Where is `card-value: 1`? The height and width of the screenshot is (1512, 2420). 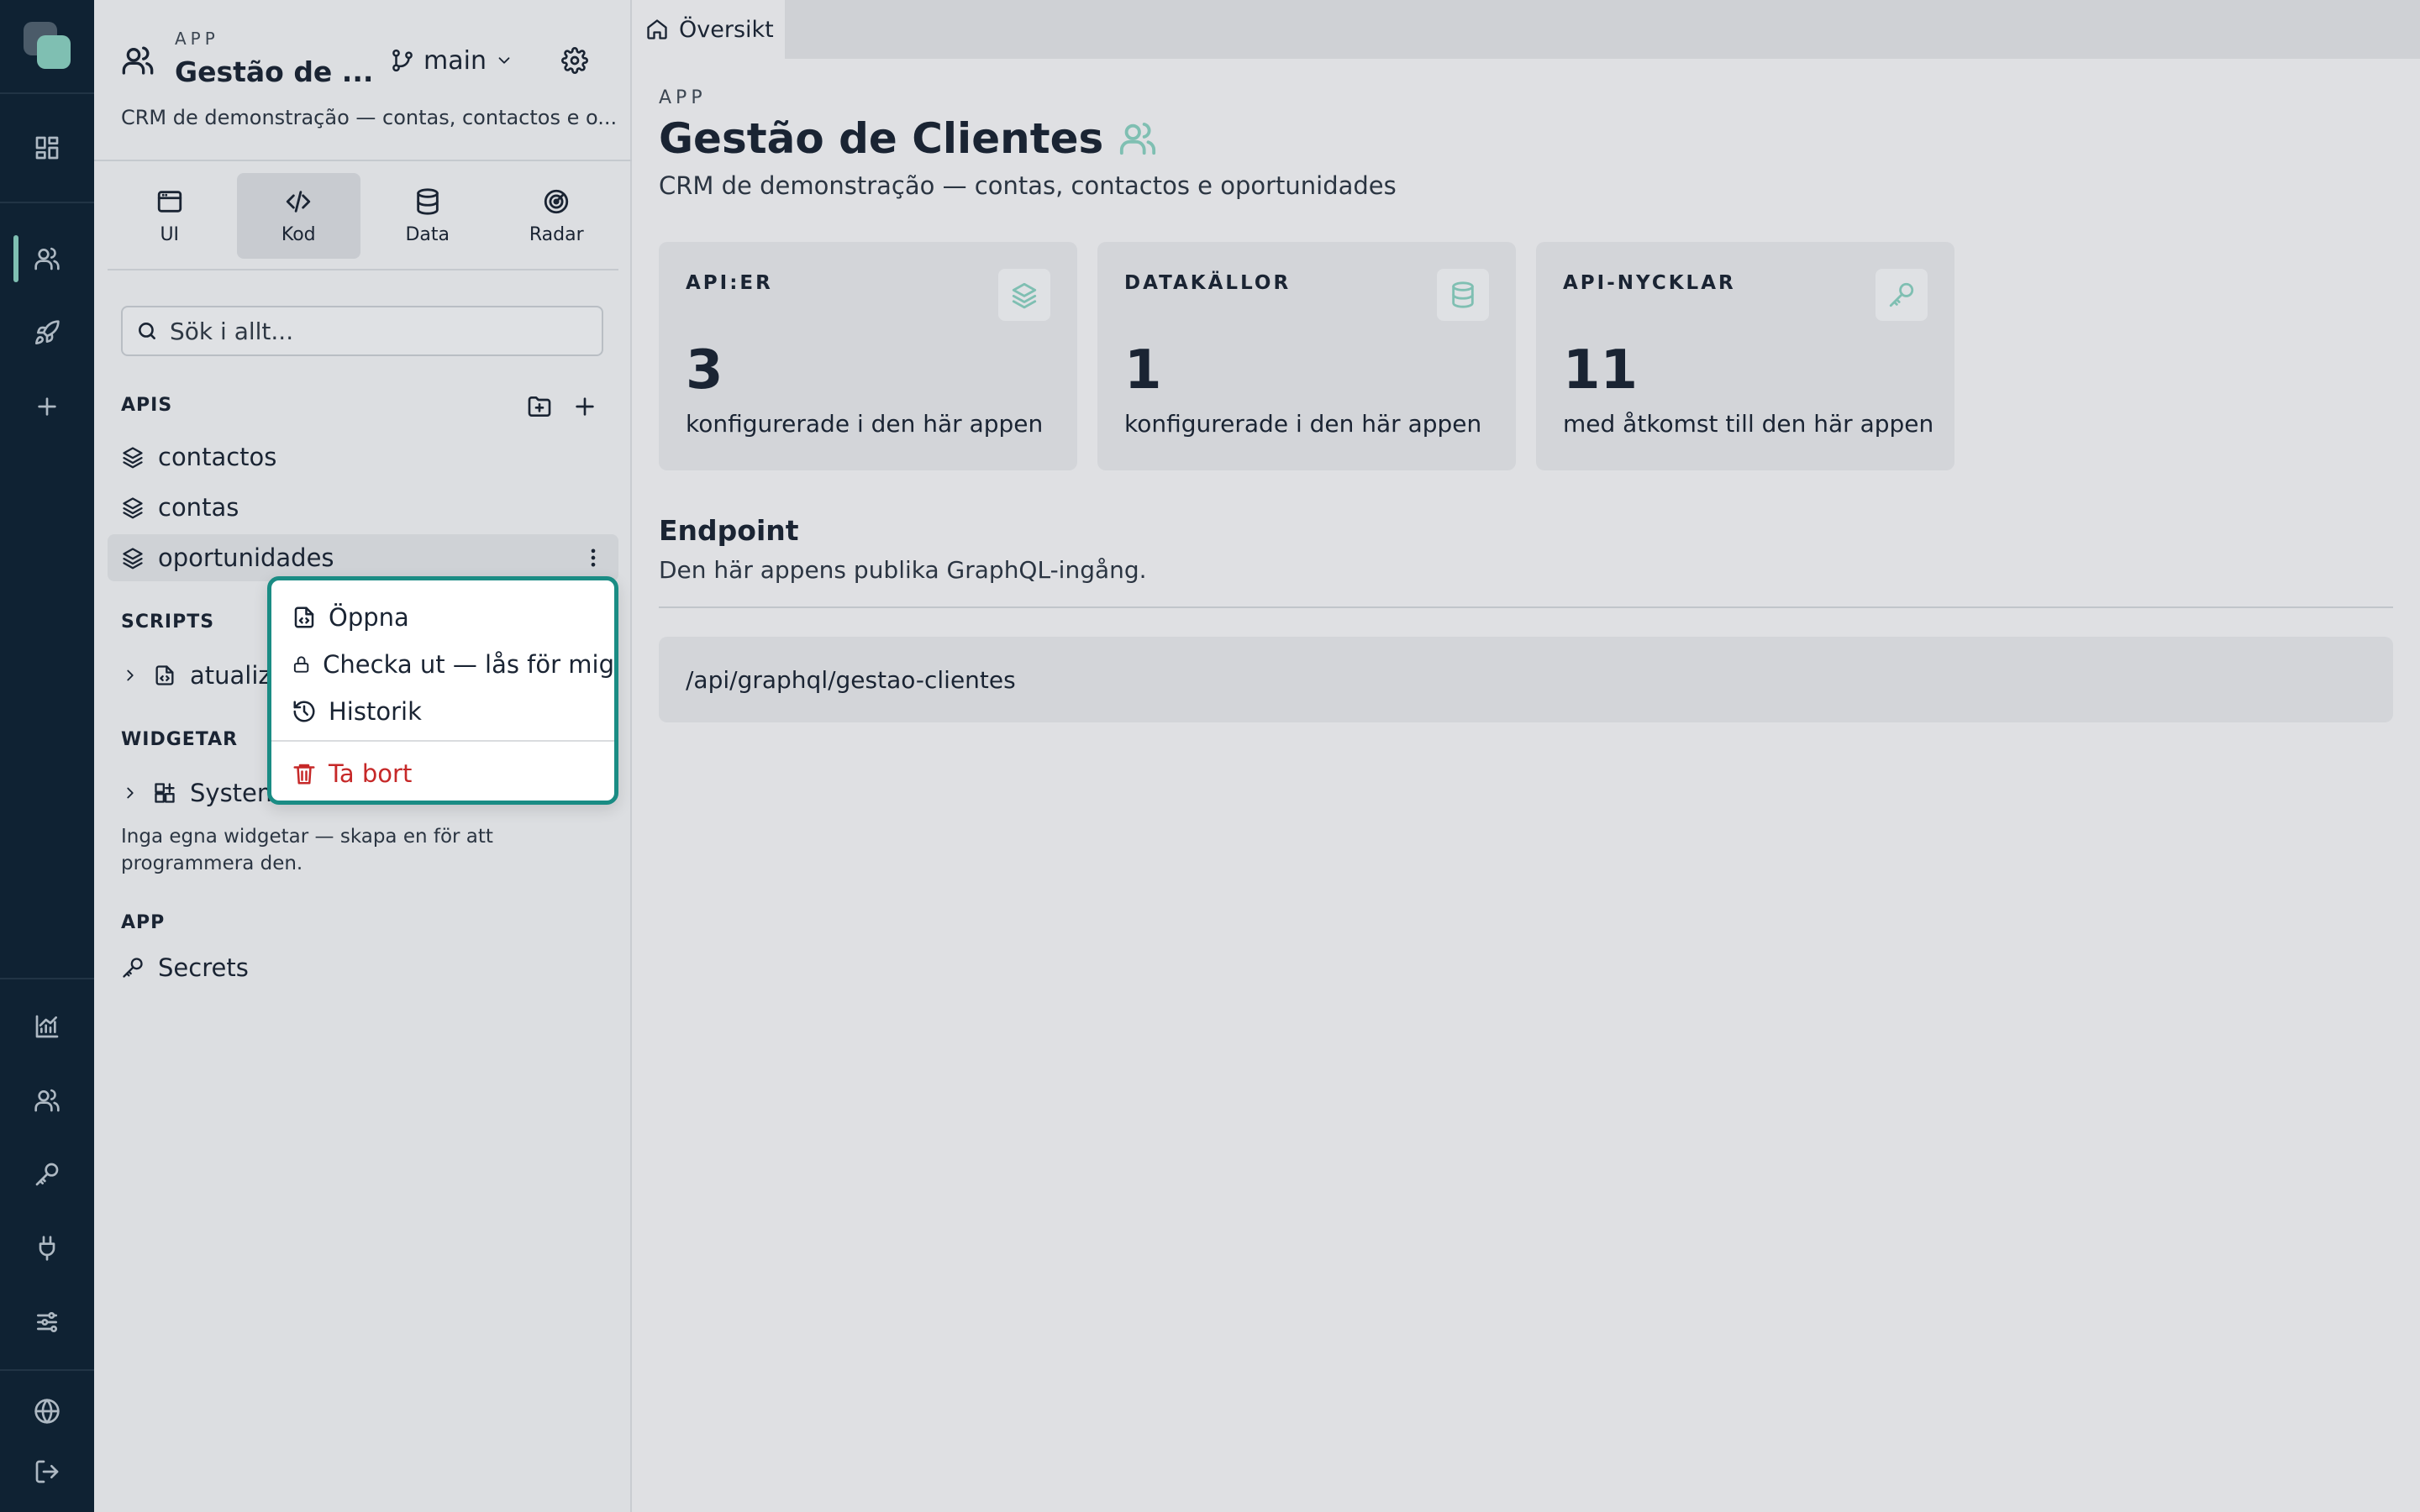
card-value: 1 is located at coordinates (1143, 370).